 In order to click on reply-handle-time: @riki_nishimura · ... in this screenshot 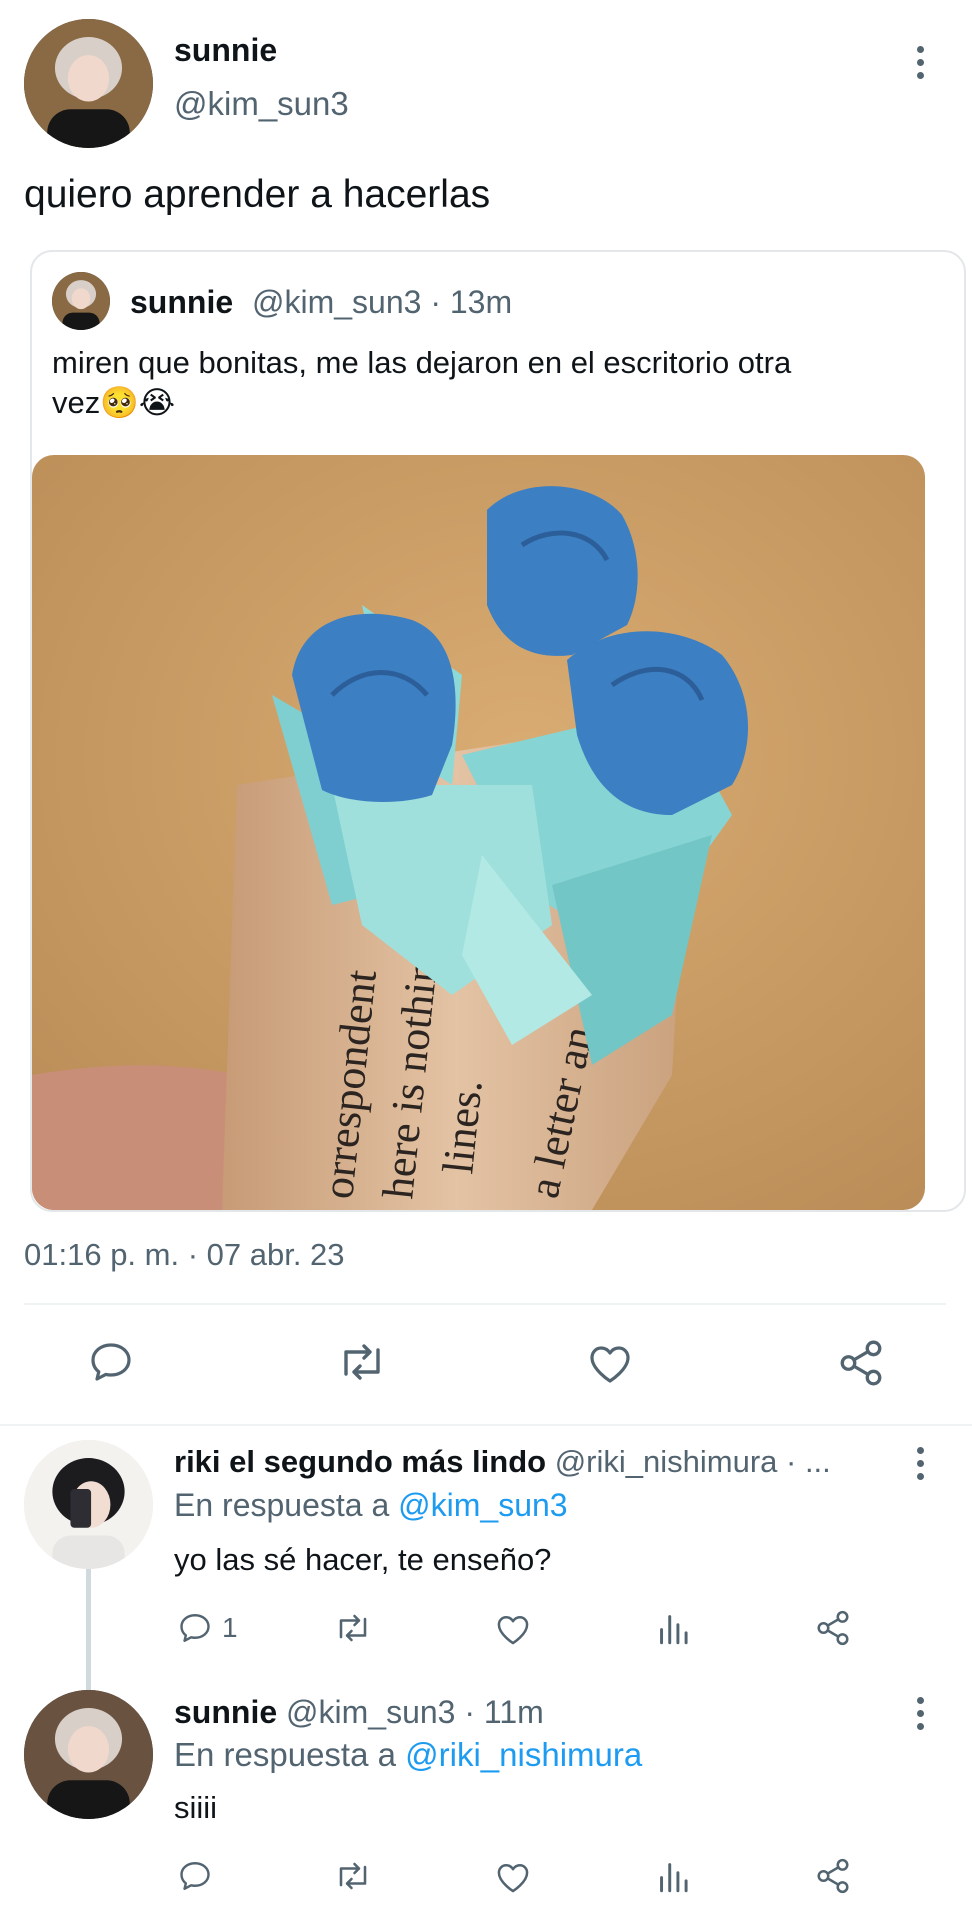, I will do `click(693, 1461)`.